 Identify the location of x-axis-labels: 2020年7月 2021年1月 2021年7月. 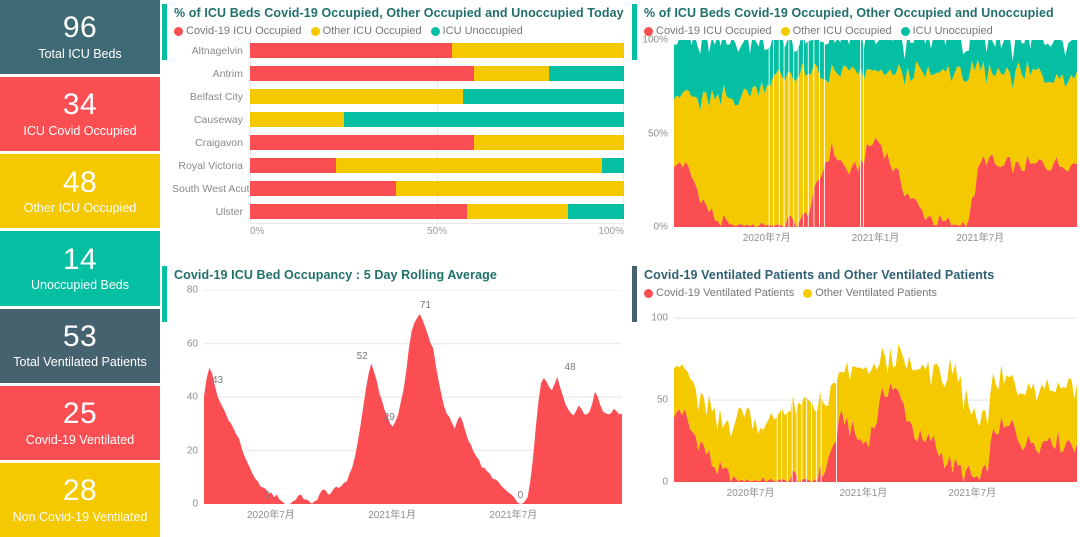
(413, 512).